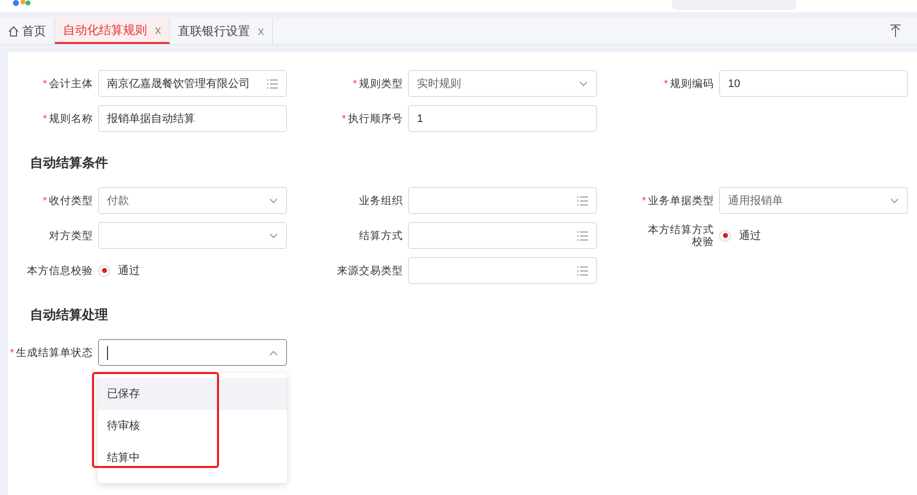 This screenshot has height=495, width=917. I want to click on field-label: 本方结算方式, so click(681, 230).